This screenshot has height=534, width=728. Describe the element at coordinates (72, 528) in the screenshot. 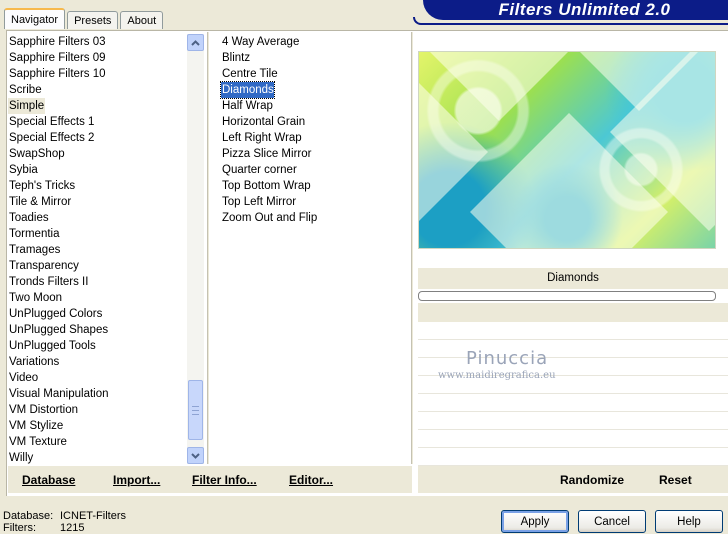

I see `filters-count: 1215` at that location.